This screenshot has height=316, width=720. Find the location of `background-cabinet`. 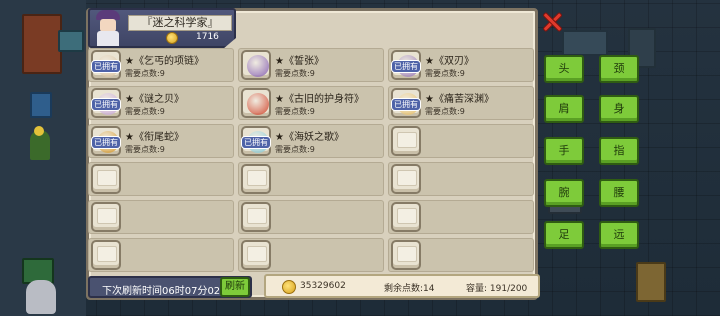

background-cabinet is located at coordinates (42, 44).